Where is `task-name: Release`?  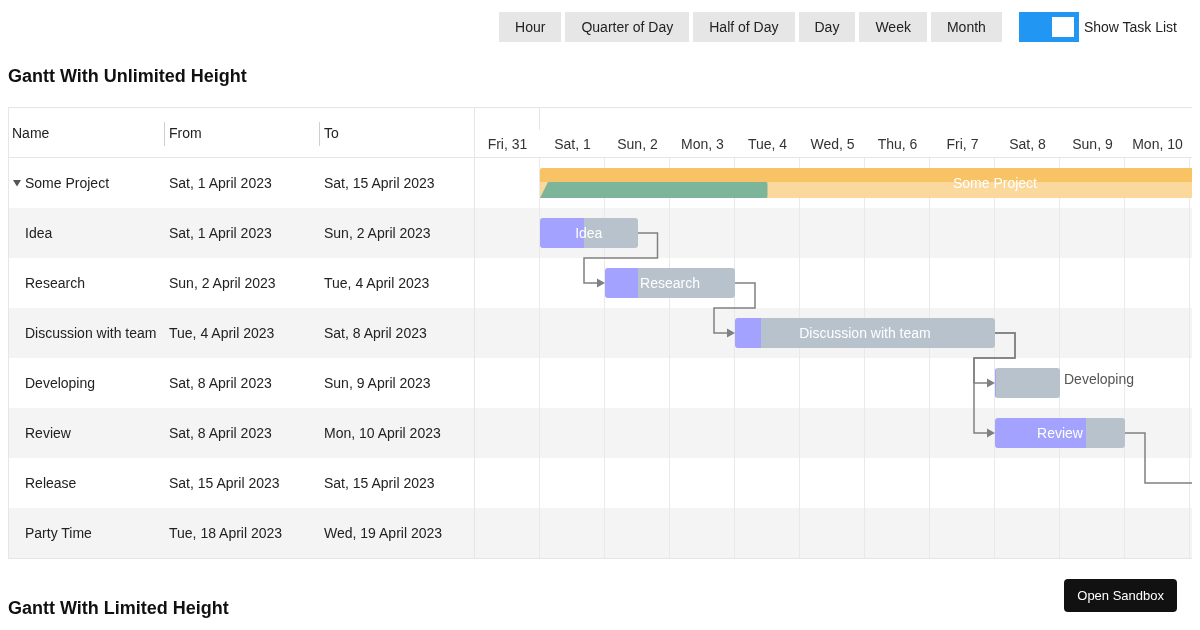 task-name: Release is located at coordinates (51, 483).